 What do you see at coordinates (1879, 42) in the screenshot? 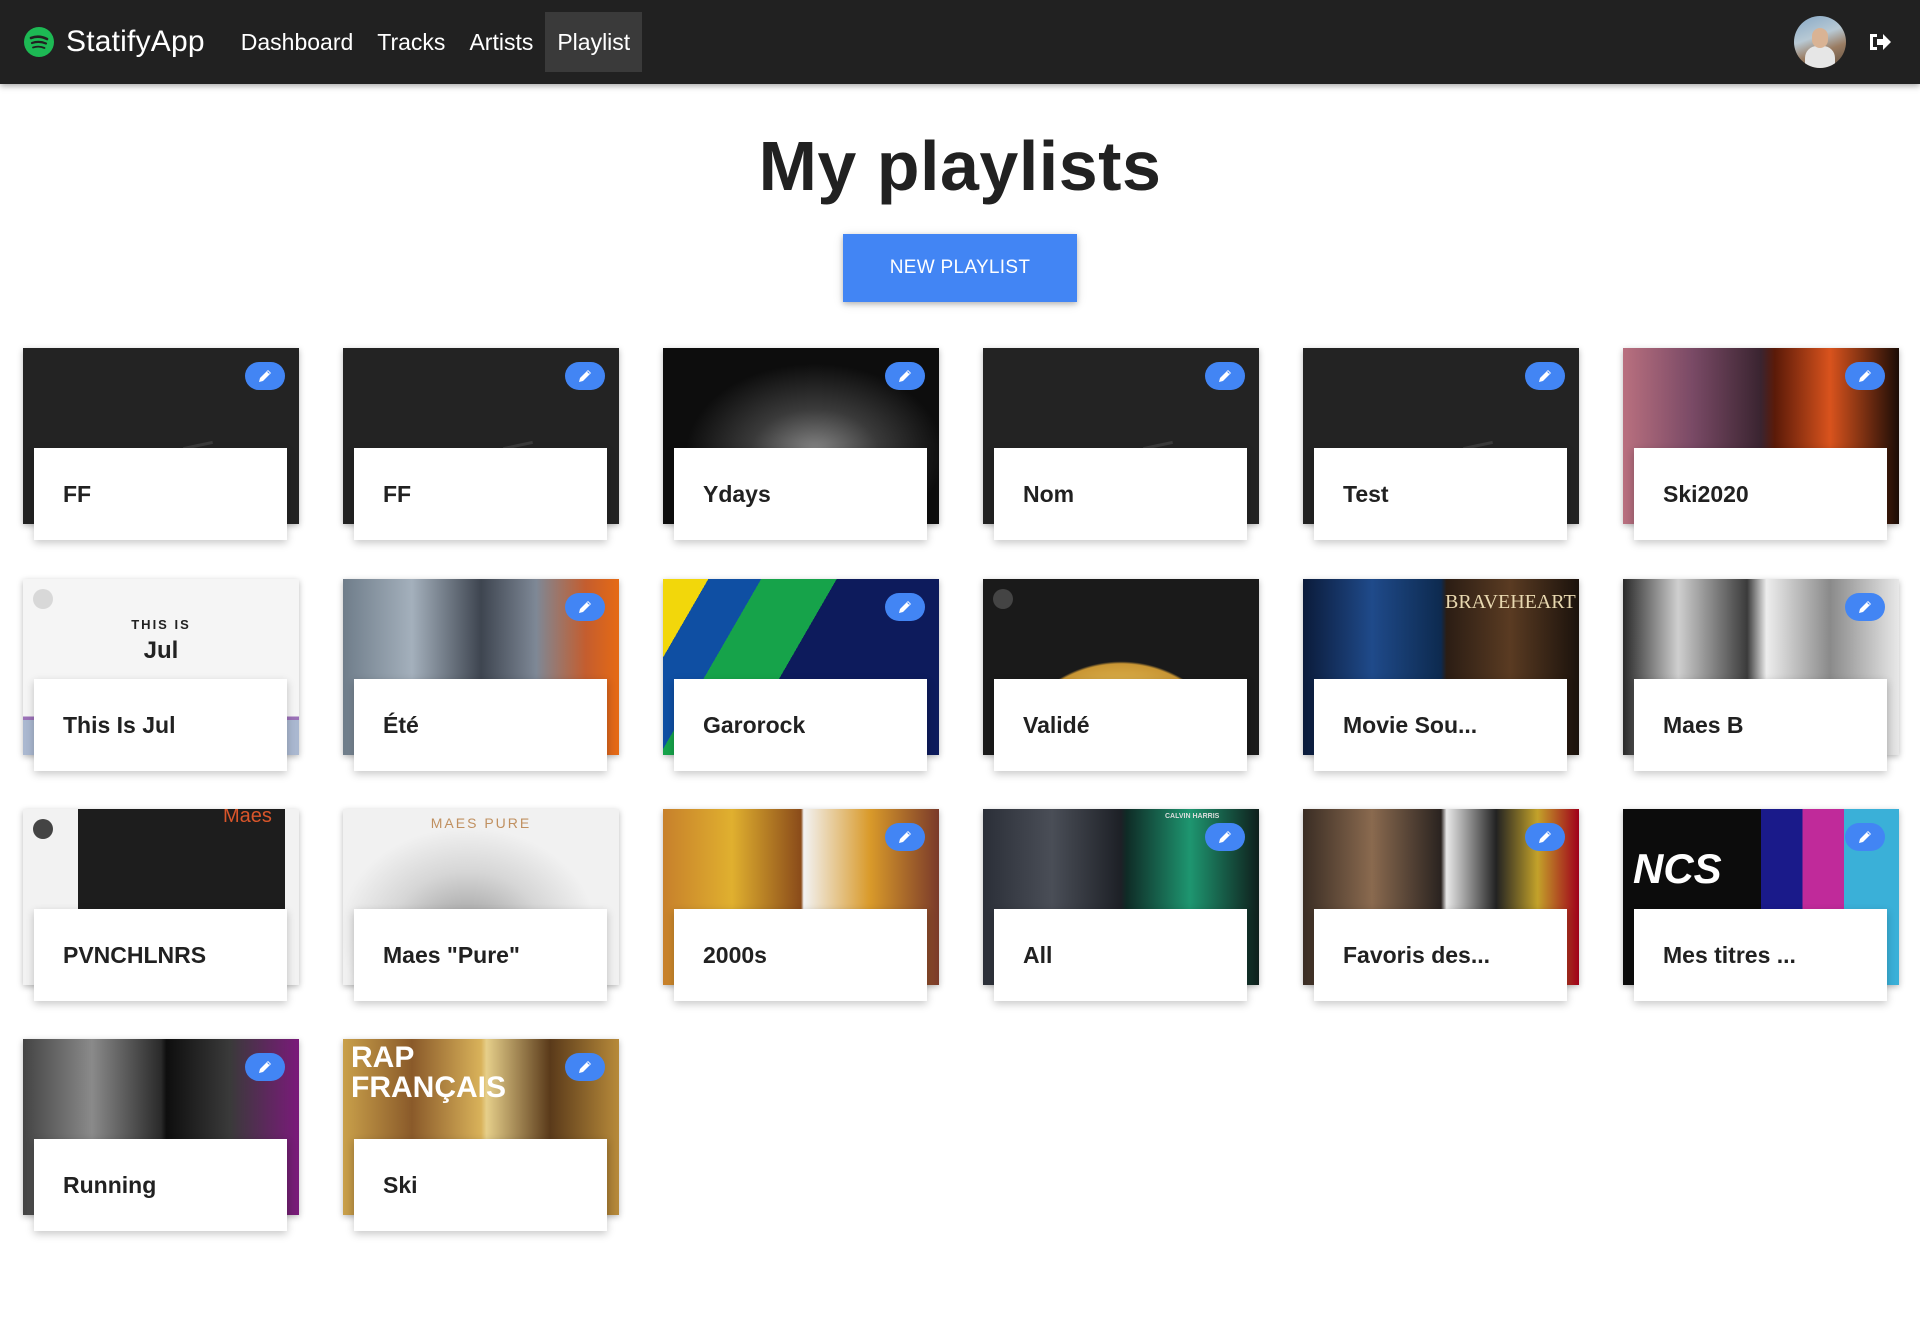
I see `sign-out-icon` at bounding box center [1879, 42].